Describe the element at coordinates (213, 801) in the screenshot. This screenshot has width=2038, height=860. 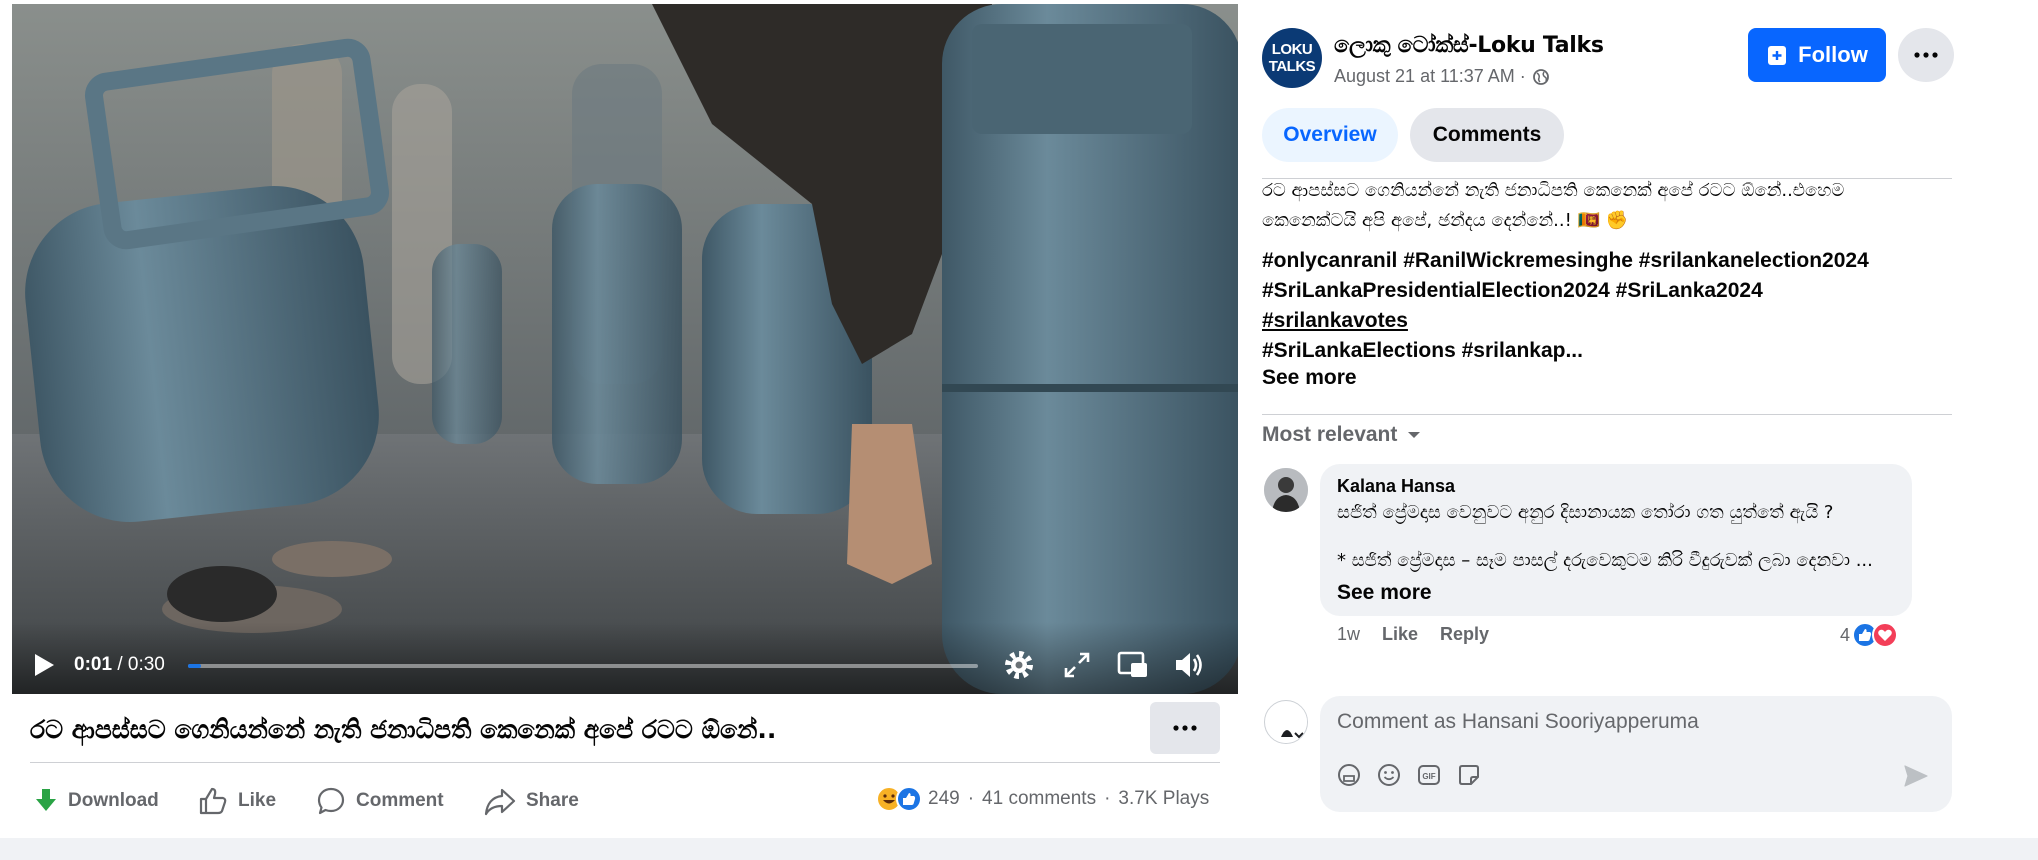
I see `thumbs-up-icon` at that location.